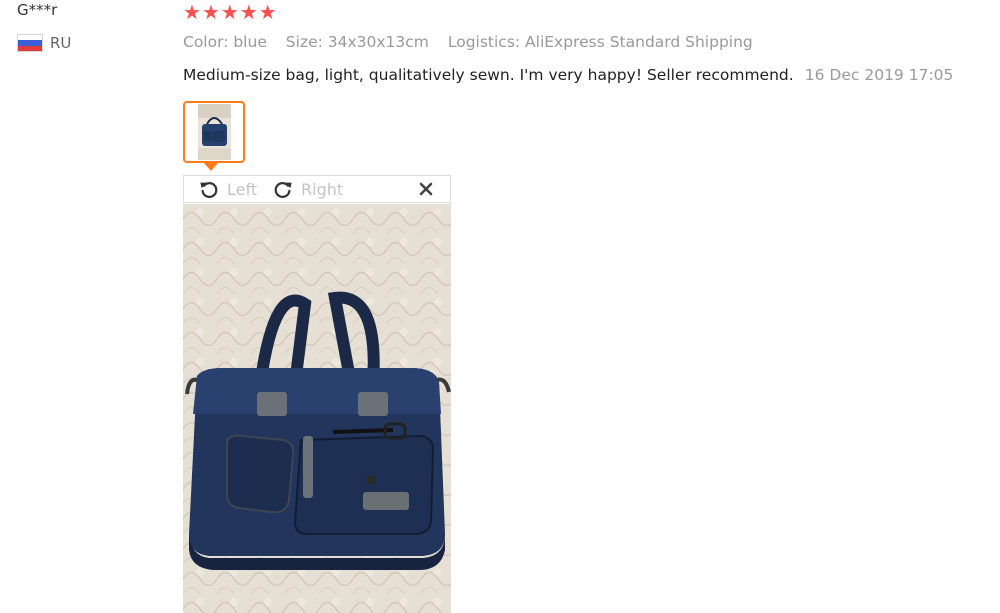 Image resolution: width=1000 pixels, height=613 pixels. What do you see at coordinates (600, 42) in the screenshot?
I see `order-logistics: Logistics: AliExpress Standard Shipping` at bounding box center [600, 42].